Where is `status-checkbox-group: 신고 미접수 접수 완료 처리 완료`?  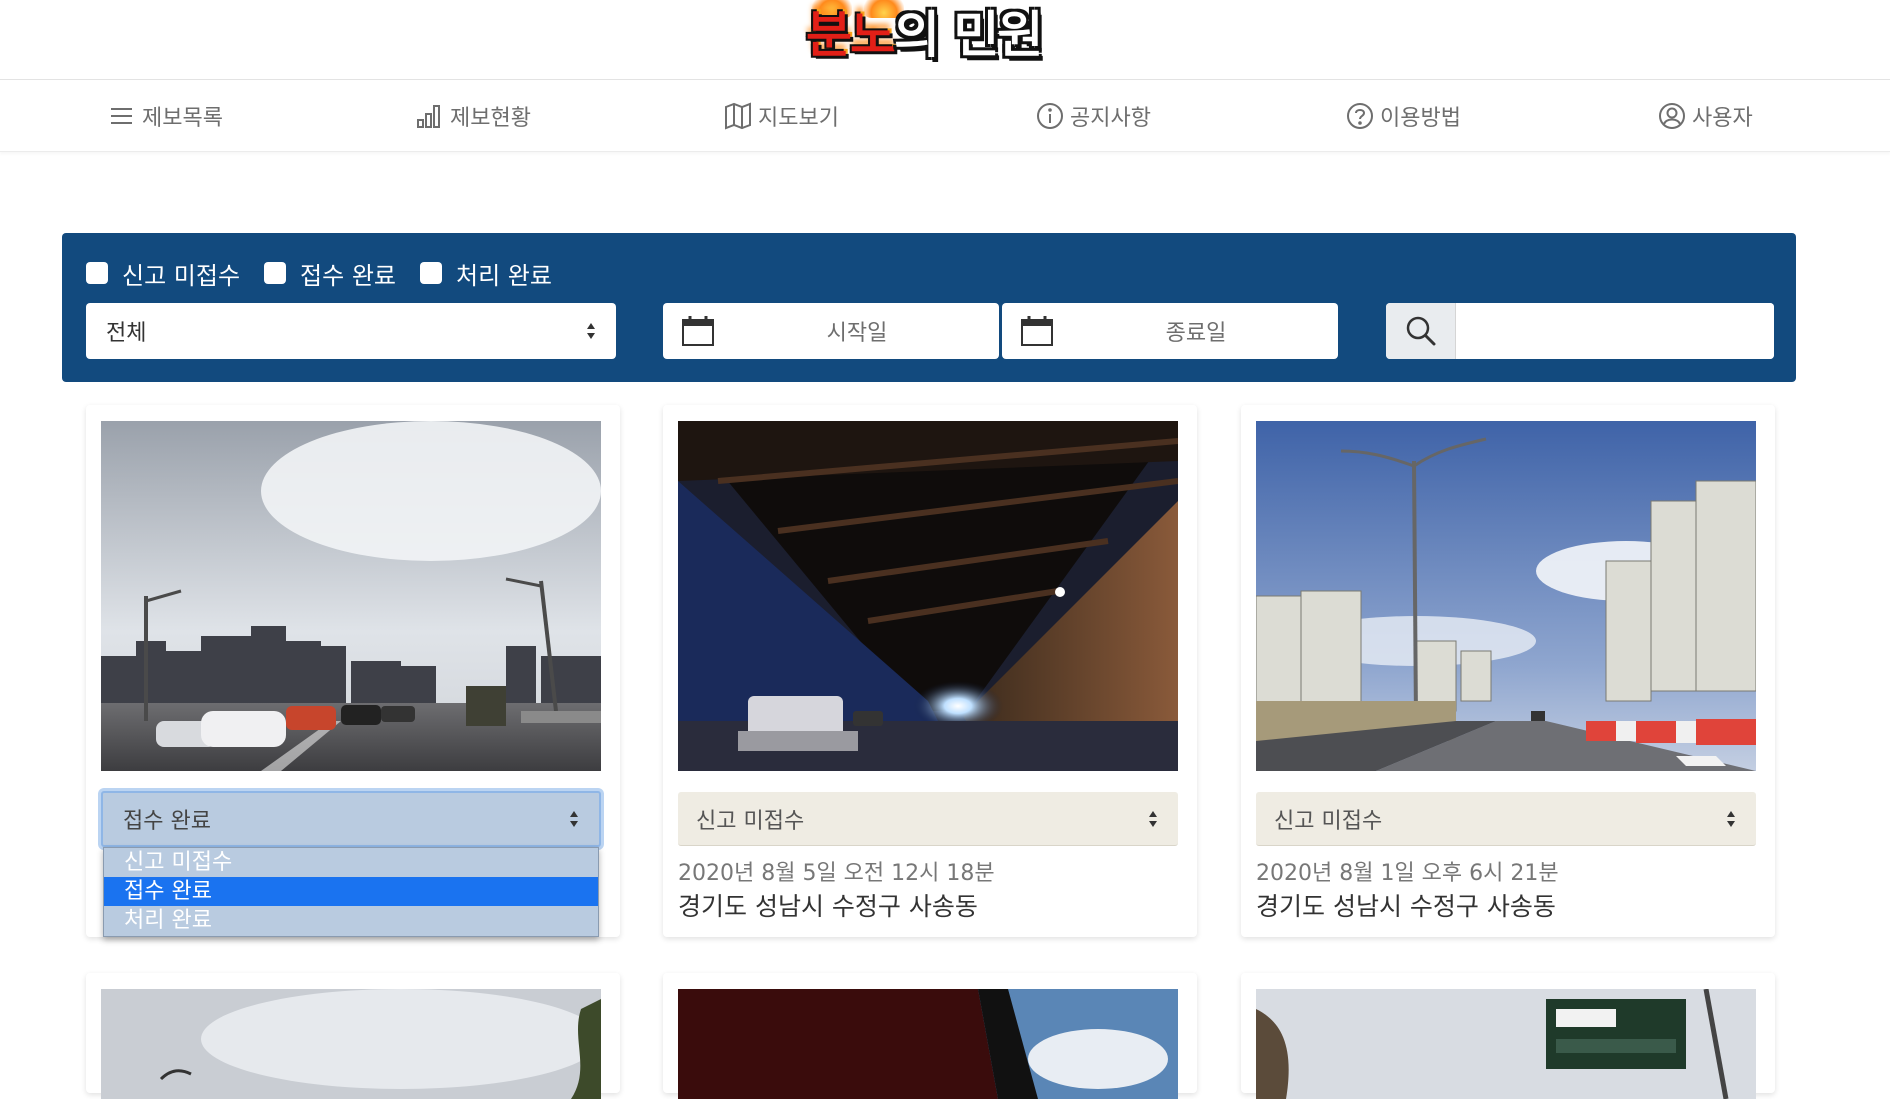 status-checkbox-group: 신고 미접수 접수 완료 처리 완료 is located at coordinates (331, 273).